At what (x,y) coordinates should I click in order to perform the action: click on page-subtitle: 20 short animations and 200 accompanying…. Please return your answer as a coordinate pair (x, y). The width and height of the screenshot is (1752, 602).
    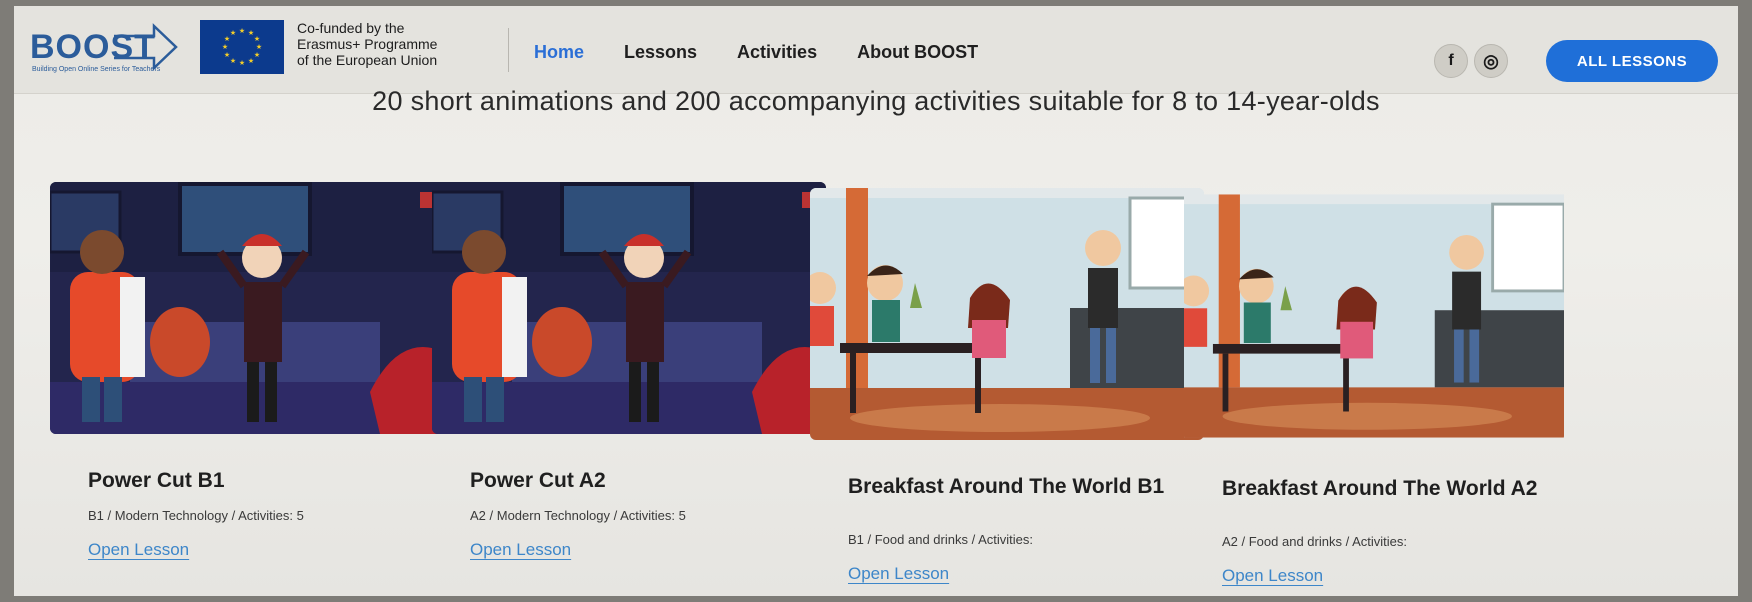
    Looking at the image, I should click on (876, 101).